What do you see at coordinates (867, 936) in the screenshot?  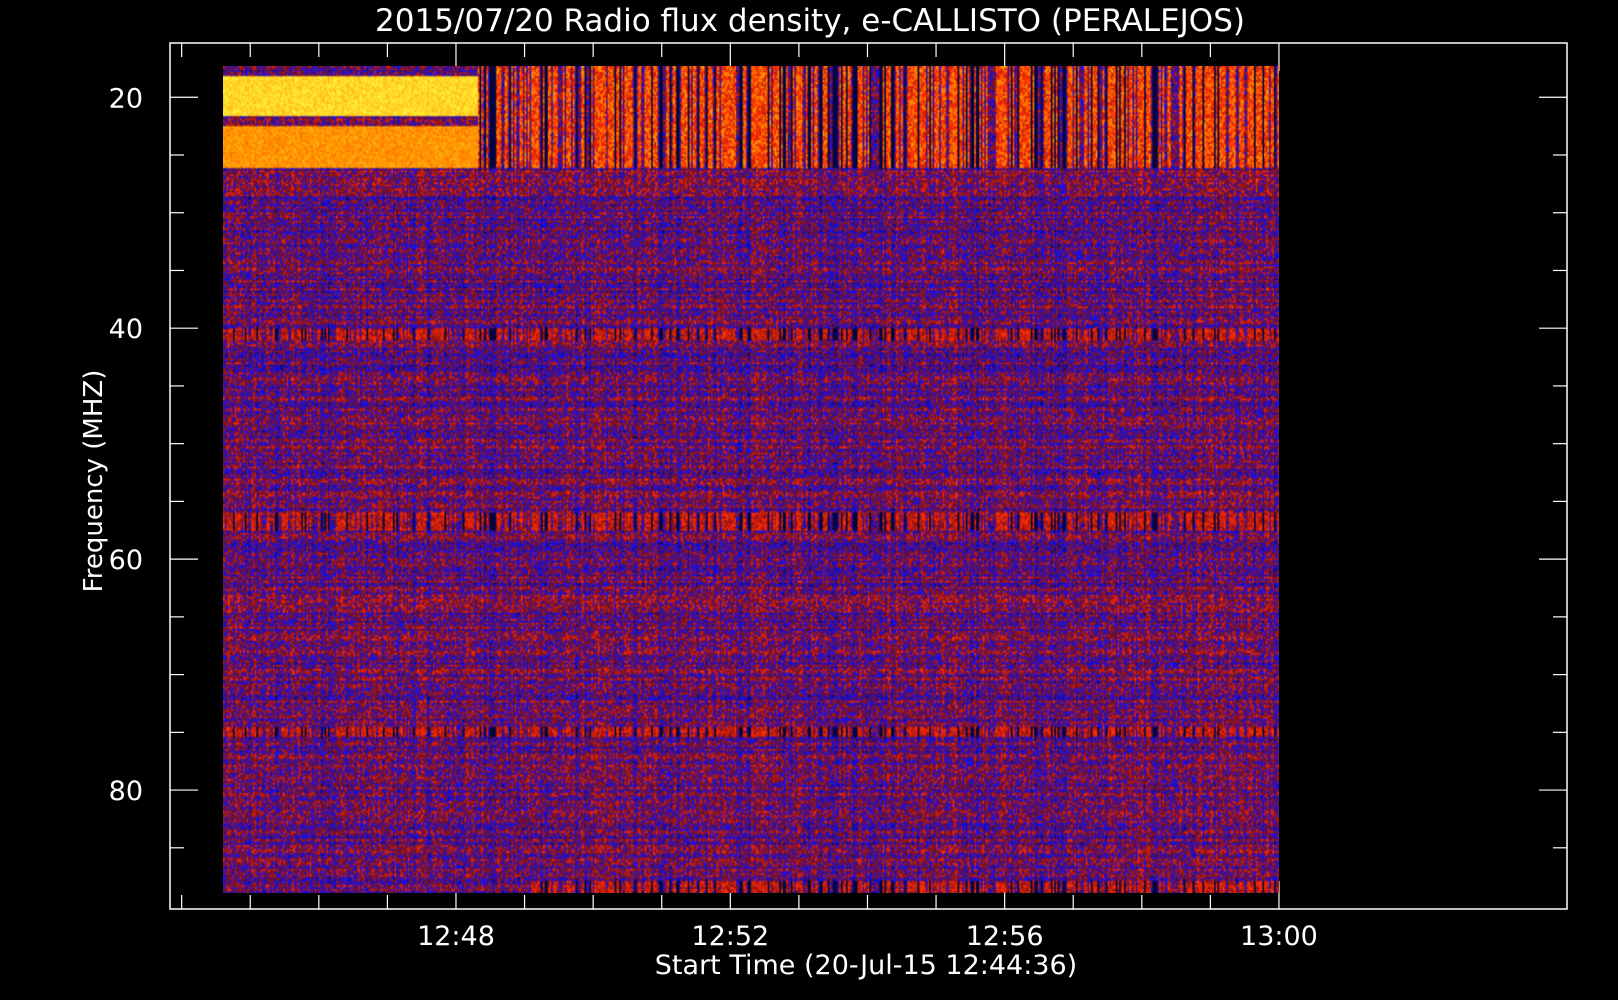 I see `x-tick-labels: 12:48 12:52 12:56 13:00` at bounding box center [867, 936].